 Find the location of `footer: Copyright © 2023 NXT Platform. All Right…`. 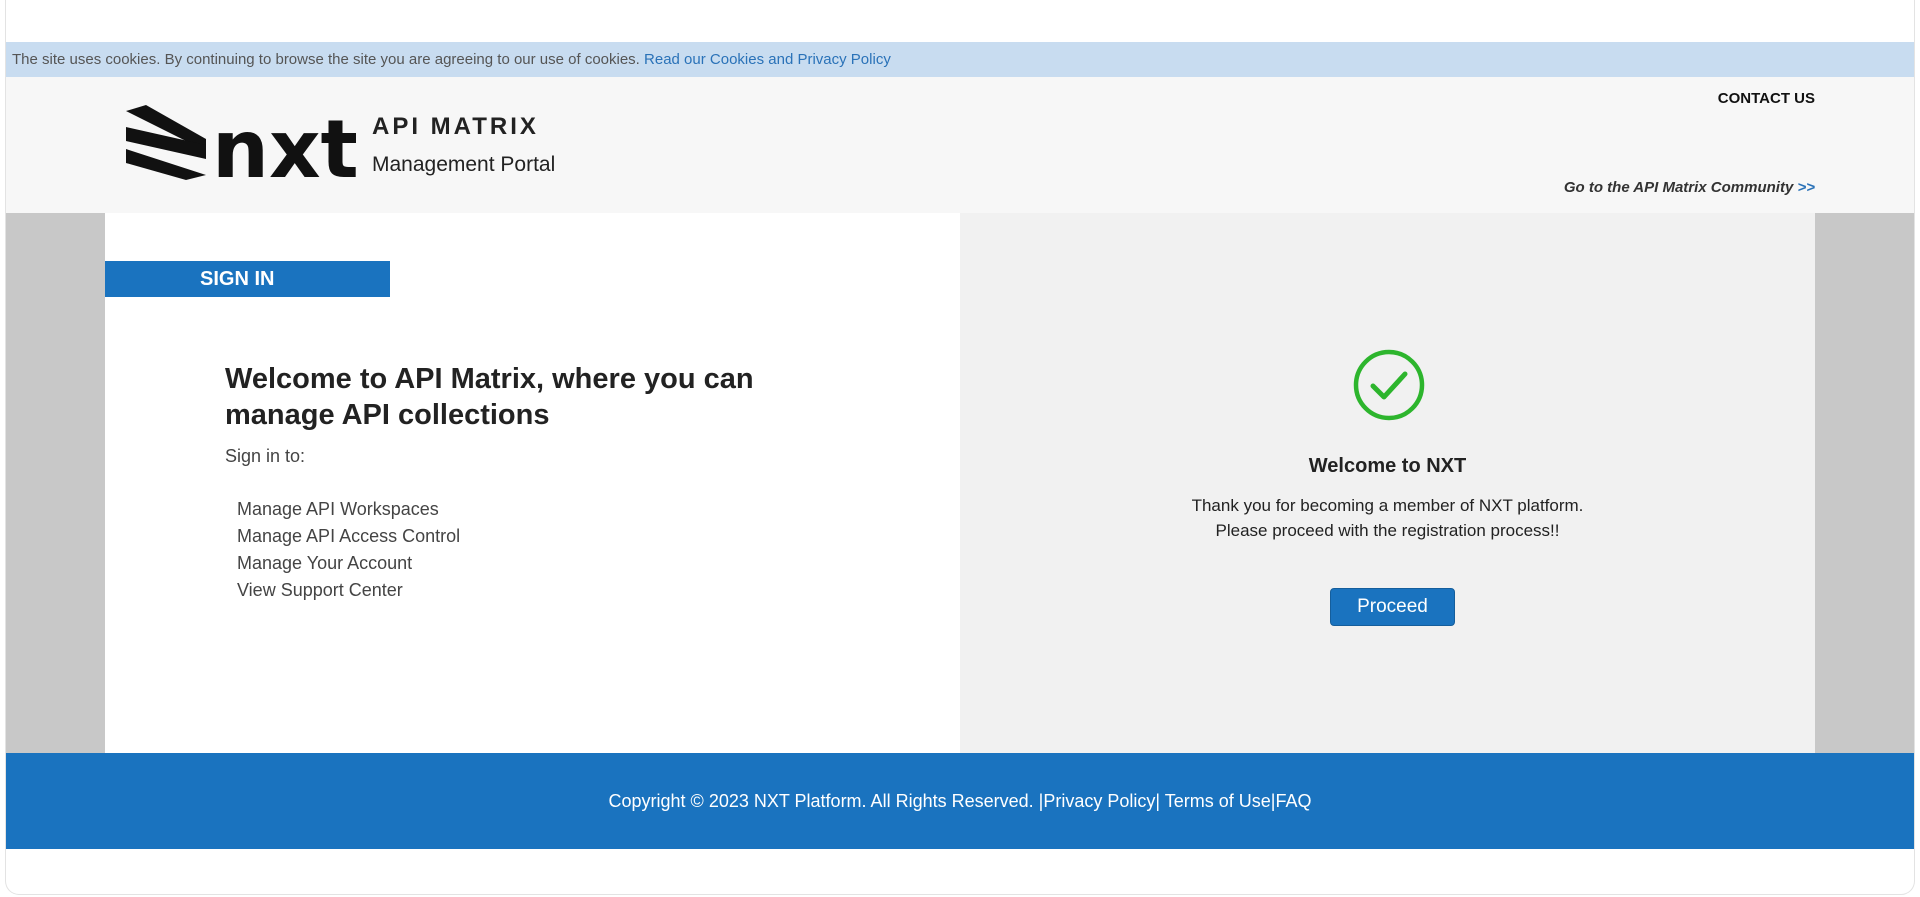

footer: Copyright © 2023 NXT Platform. All Right… is located at coordinates (960, 801).